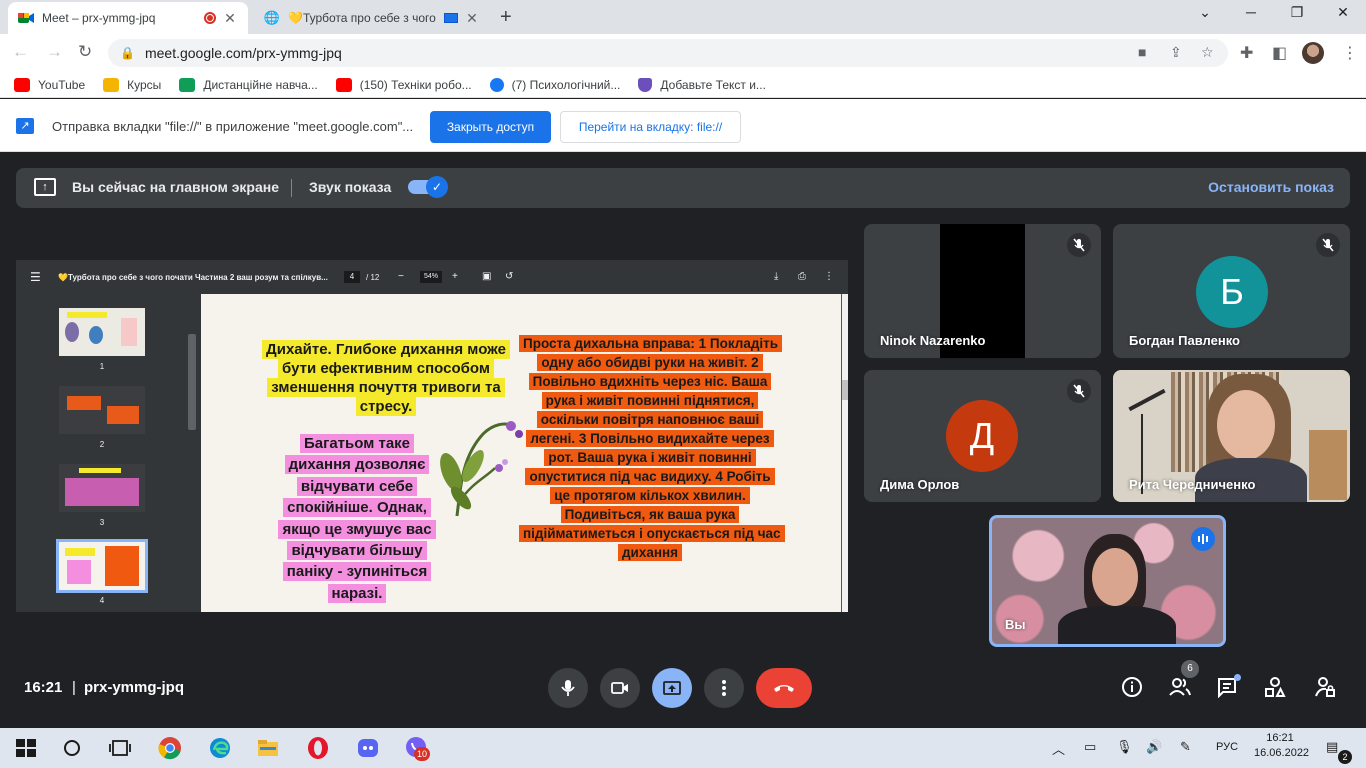  Describe the element at coordinates (1132, 687) in the screenshot. I see `info-icon` at that location.